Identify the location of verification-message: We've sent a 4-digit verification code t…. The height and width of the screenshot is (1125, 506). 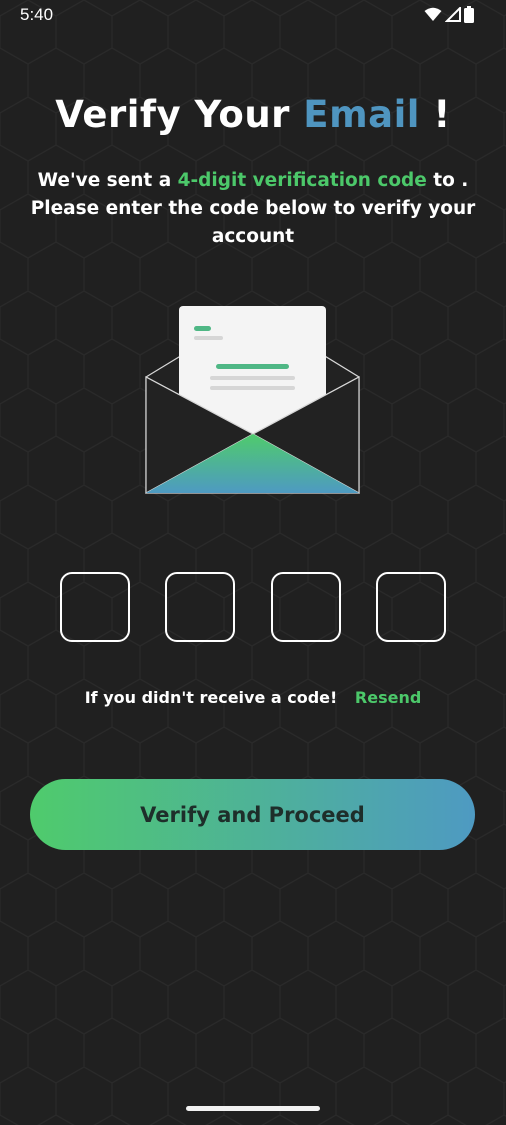
(253, 209).